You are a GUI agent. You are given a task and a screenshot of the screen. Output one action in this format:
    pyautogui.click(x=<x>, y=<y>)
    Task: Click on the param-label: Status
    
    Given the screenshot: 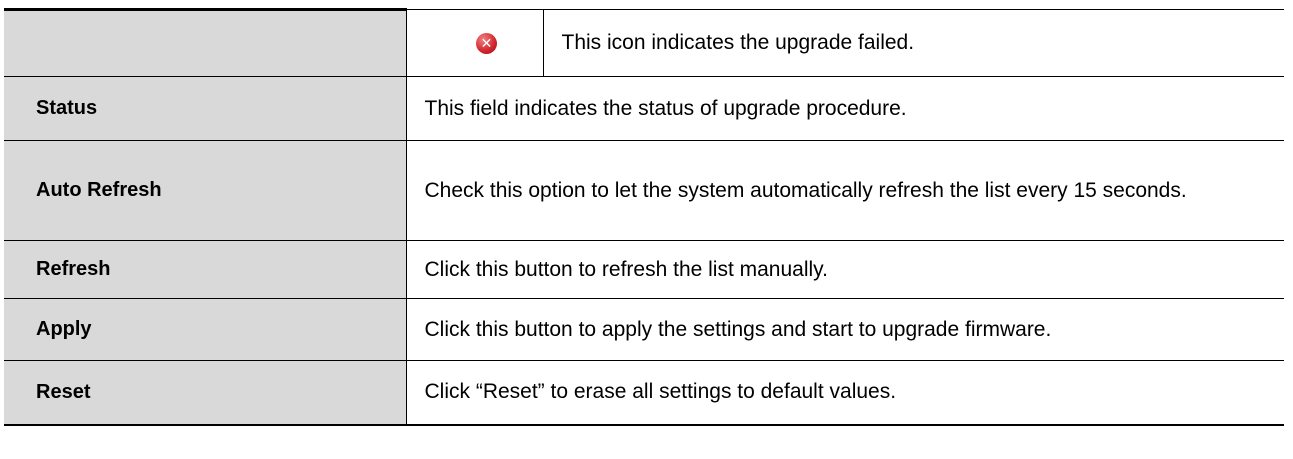 What is the action you would take?
    pyautogui.click(x=205, y=108)
    